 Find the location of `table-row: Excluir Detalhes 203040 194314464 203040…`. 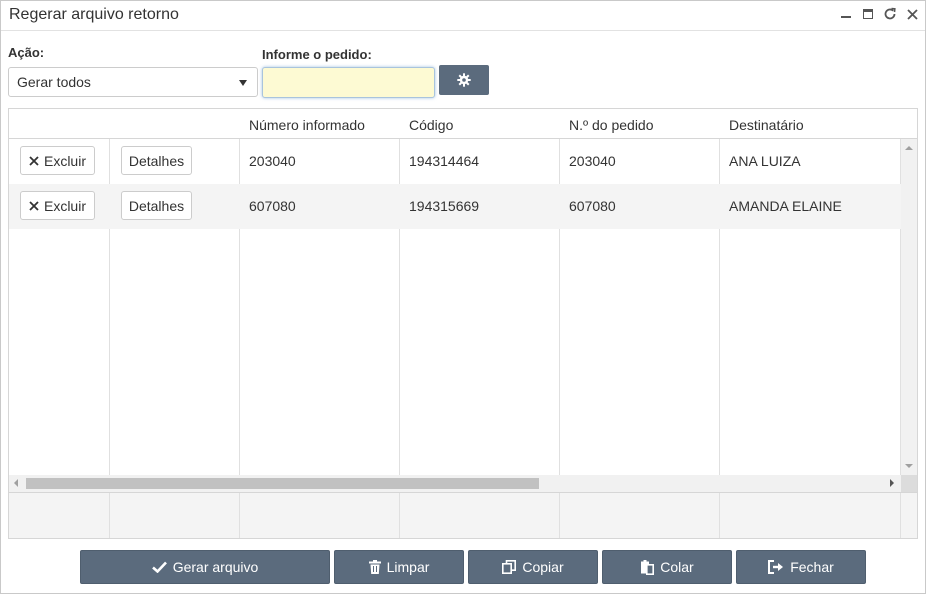

table-row: Excluir Detalhes 203040 194314464 203040… is located at coordinates (455, 161).